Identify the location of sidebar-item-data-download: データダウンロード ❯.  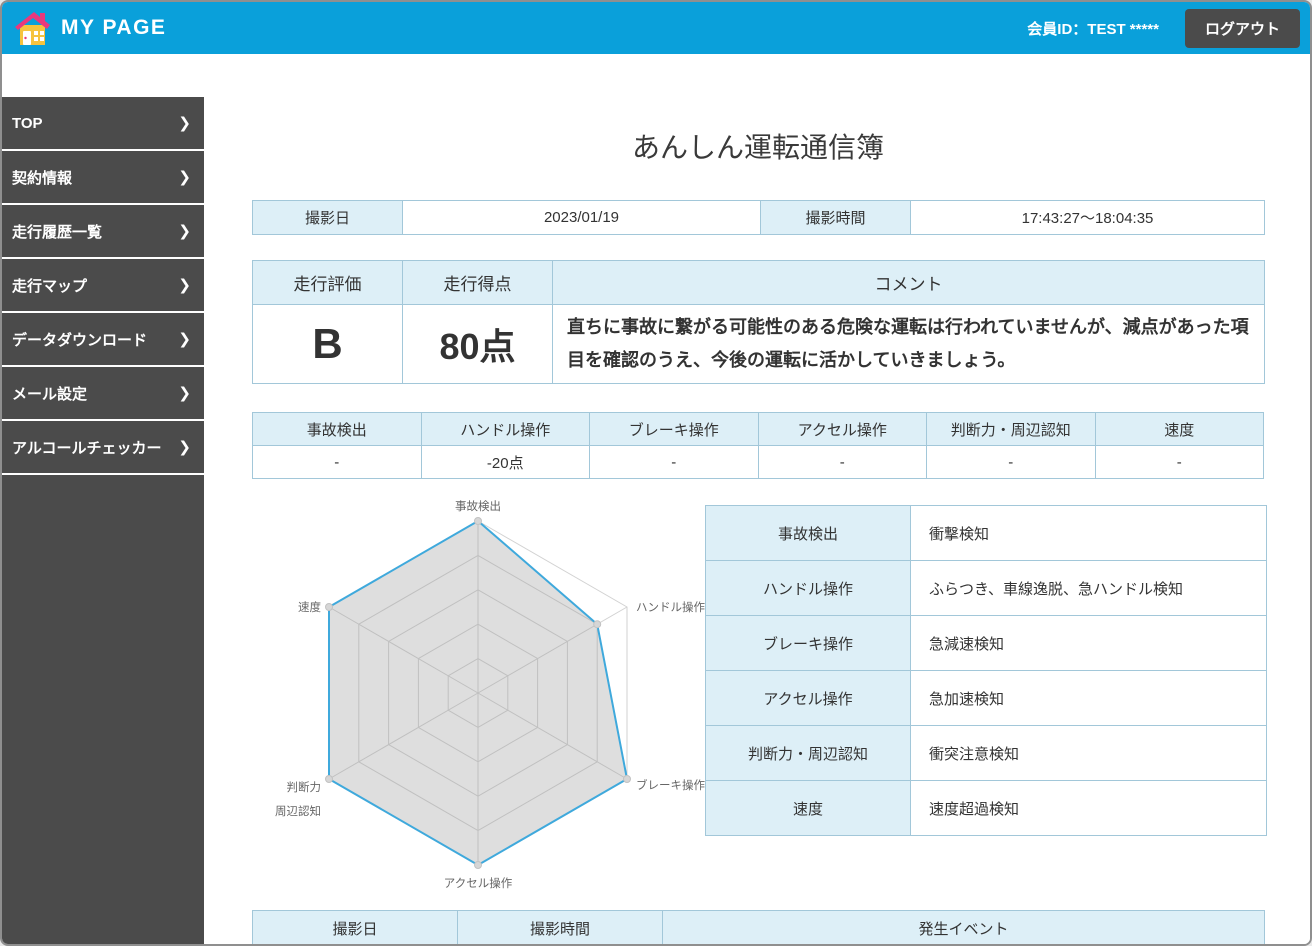
(103, 339).